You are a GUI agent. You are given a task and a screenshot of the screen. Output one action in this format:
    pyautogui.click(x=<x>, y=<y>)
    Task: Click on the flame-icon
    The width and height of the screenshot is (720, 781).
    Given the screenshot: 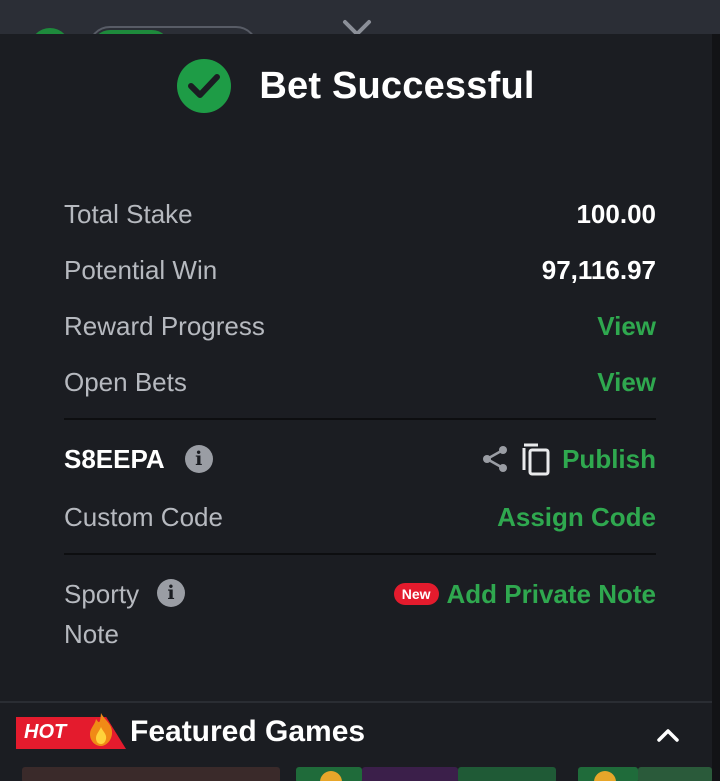 What is the action you would take?
    pyautogui.click(x=101, y=729)
    